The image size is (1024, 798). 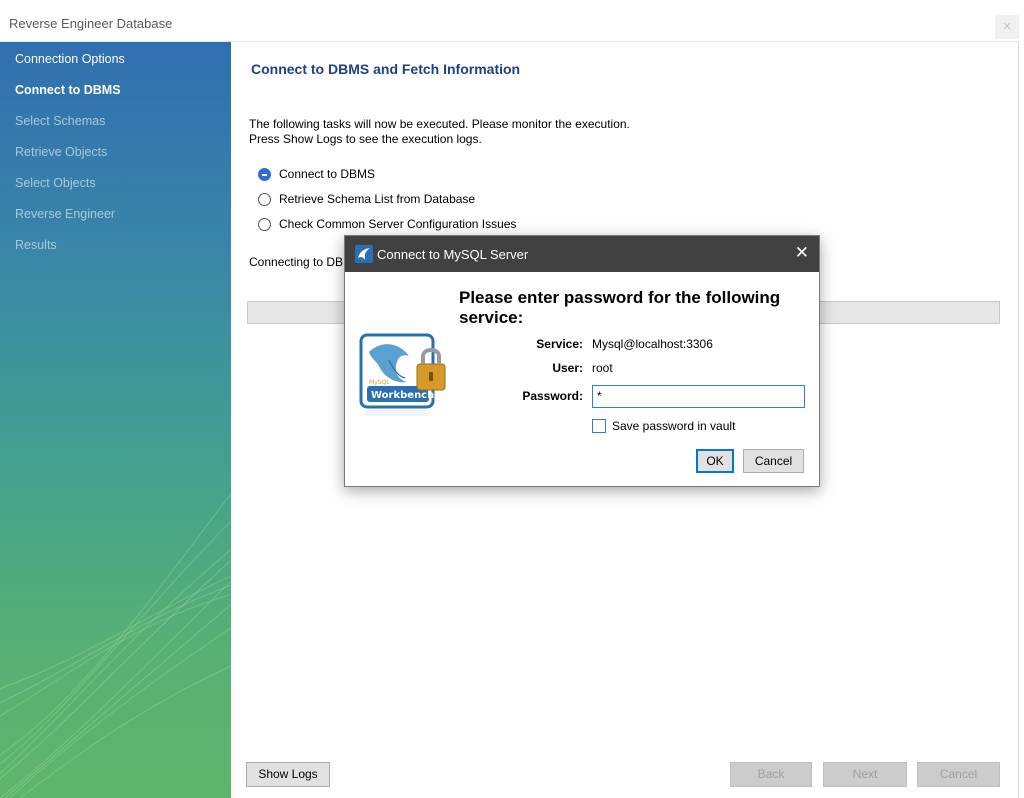 I want to click on sidebar-step-reverse-engineer: Reverse Engineer, so click(x=65, y=214).